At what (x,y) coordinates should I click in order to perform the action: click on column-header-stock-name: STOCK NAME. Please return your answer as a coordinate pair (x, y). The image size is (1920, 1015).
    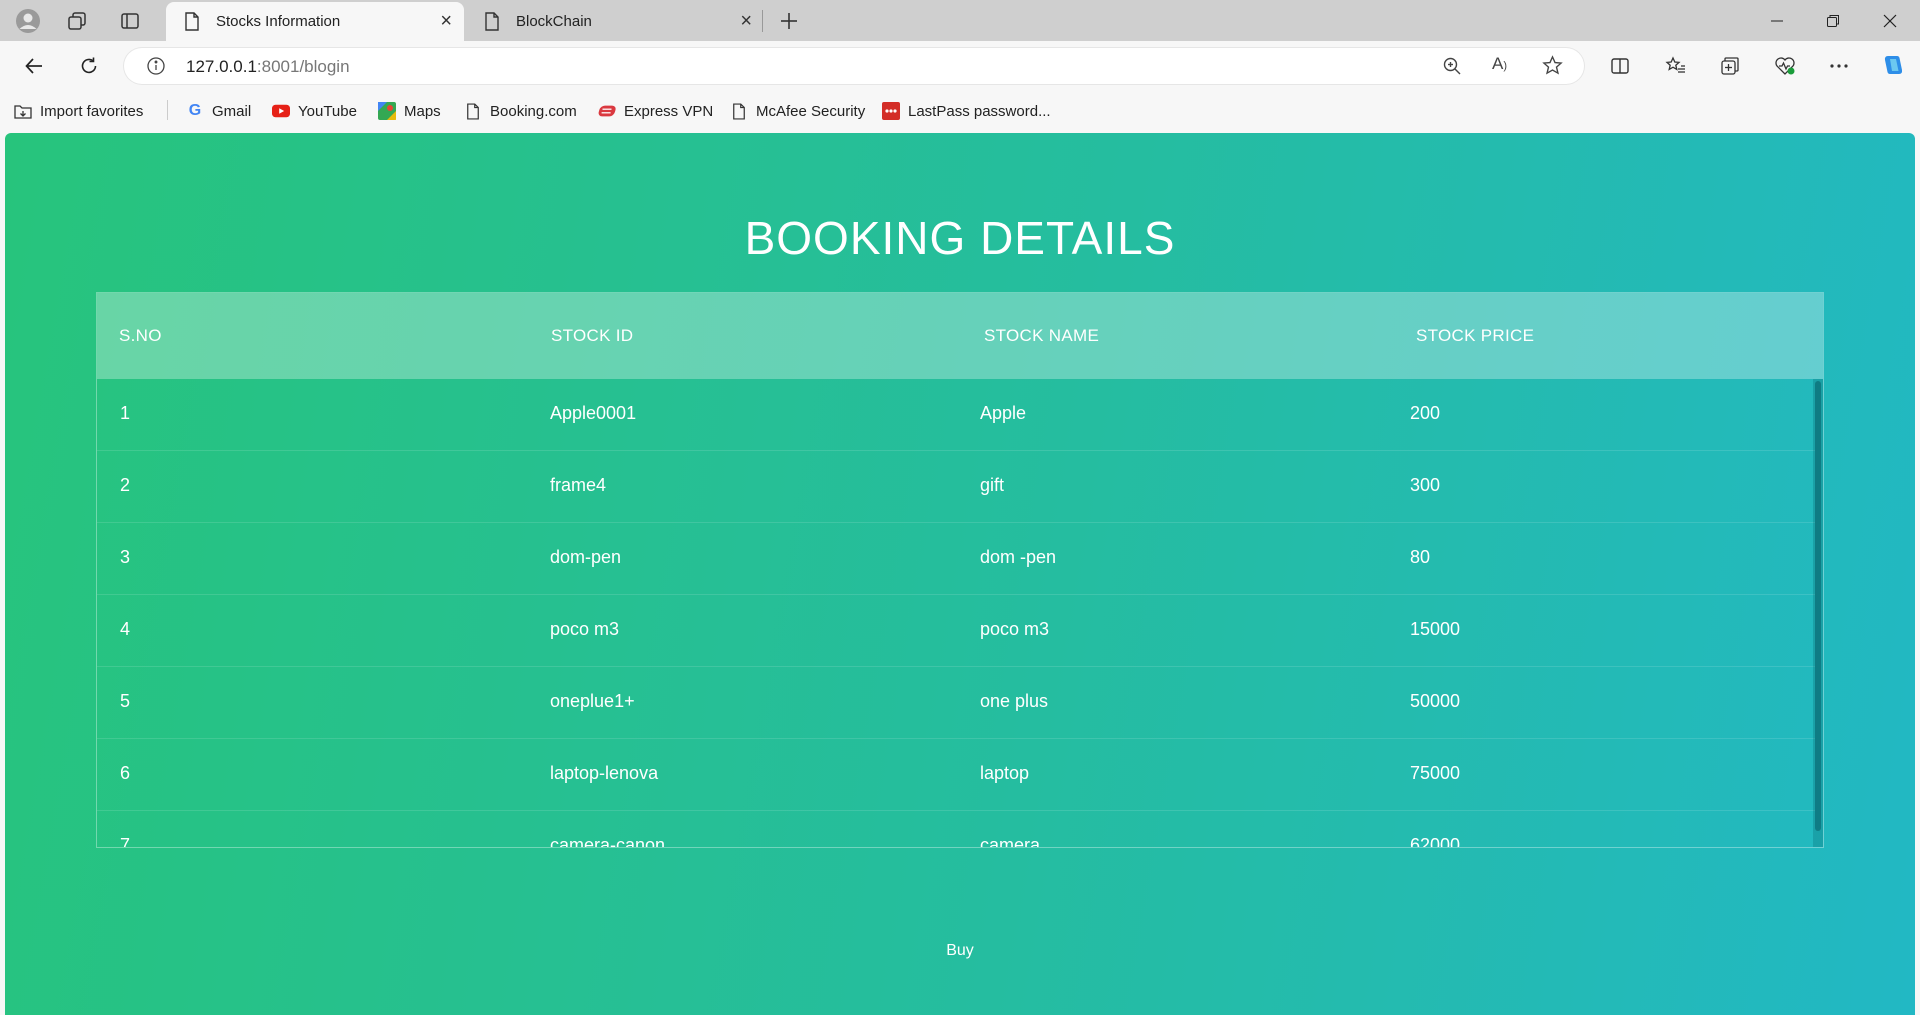
    Looking at the image, I should click on (1042, 335).